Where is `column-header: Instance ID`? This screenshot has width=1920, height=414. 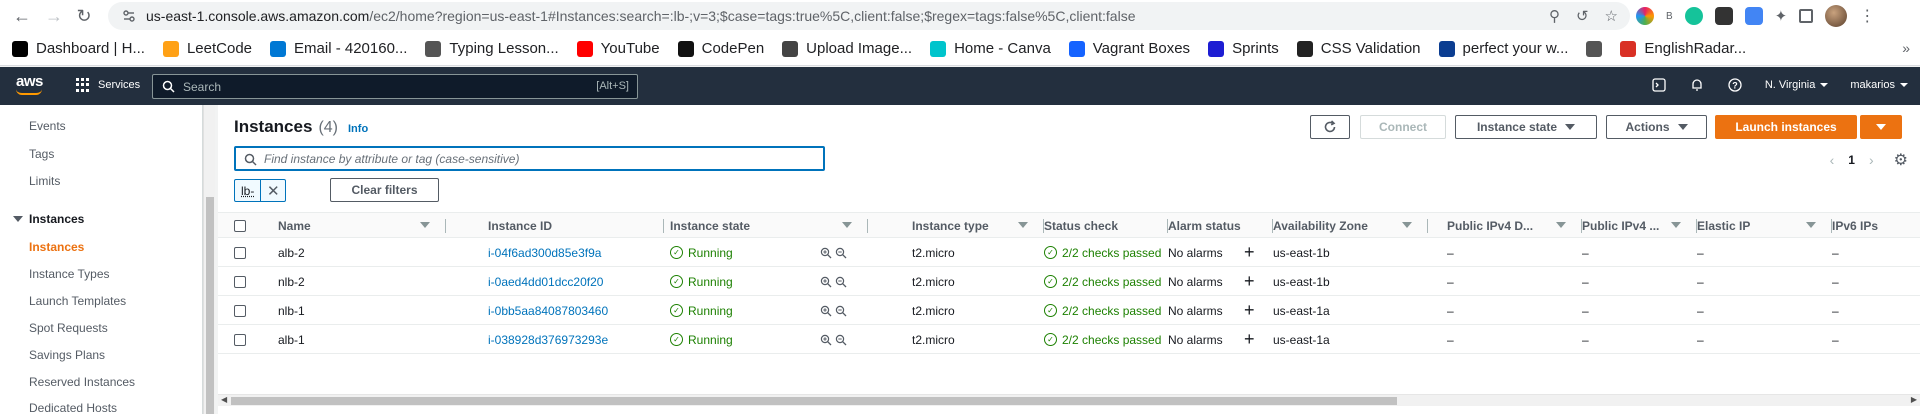
column-header: Instance ID is located at coordinates (576, 226).